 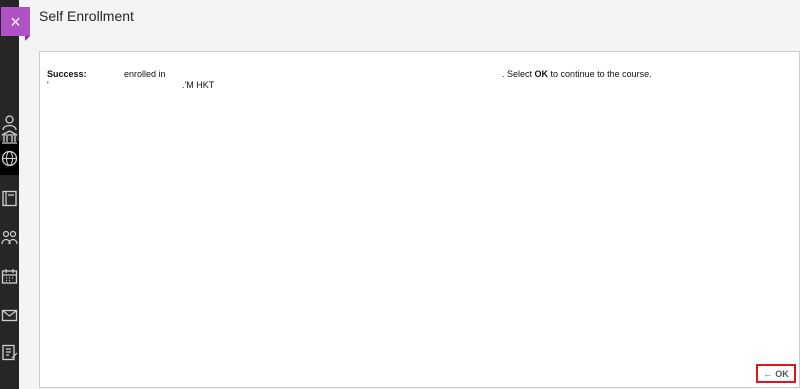 I want to click on ok-button-label: OK, so click(x=782, y=373).